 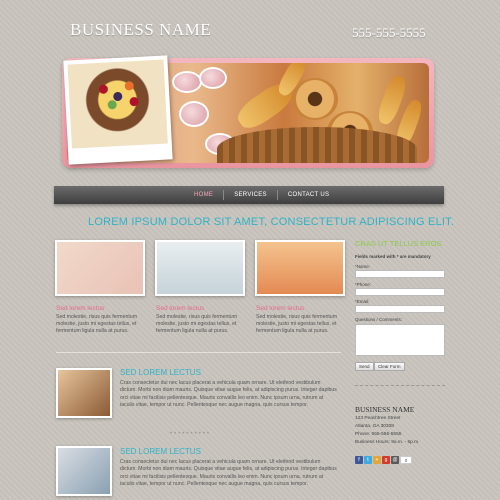 I want to click on business-hours: Business Hours: 9a.m. - 5p.m., so click(x=387, y=442).